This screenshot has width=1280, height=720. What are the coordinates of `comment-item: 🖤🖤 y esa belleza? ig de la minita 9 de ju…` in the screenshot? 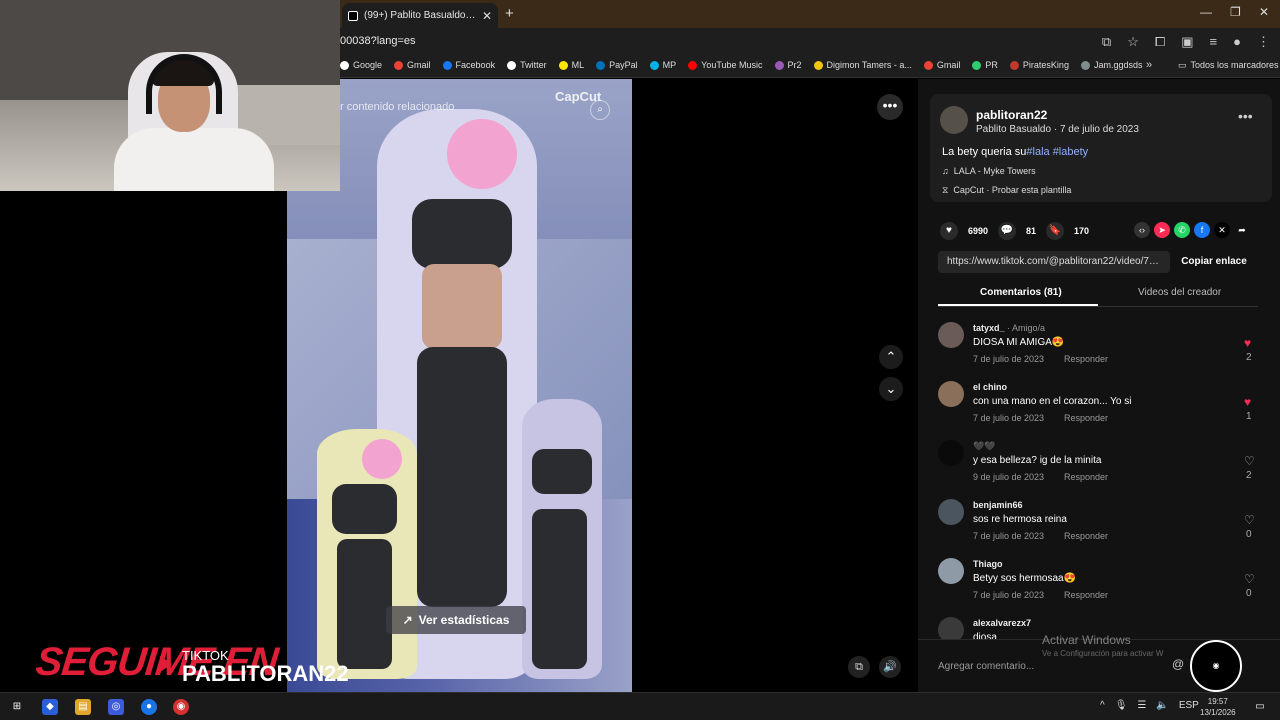 It's located at (1103, 468).